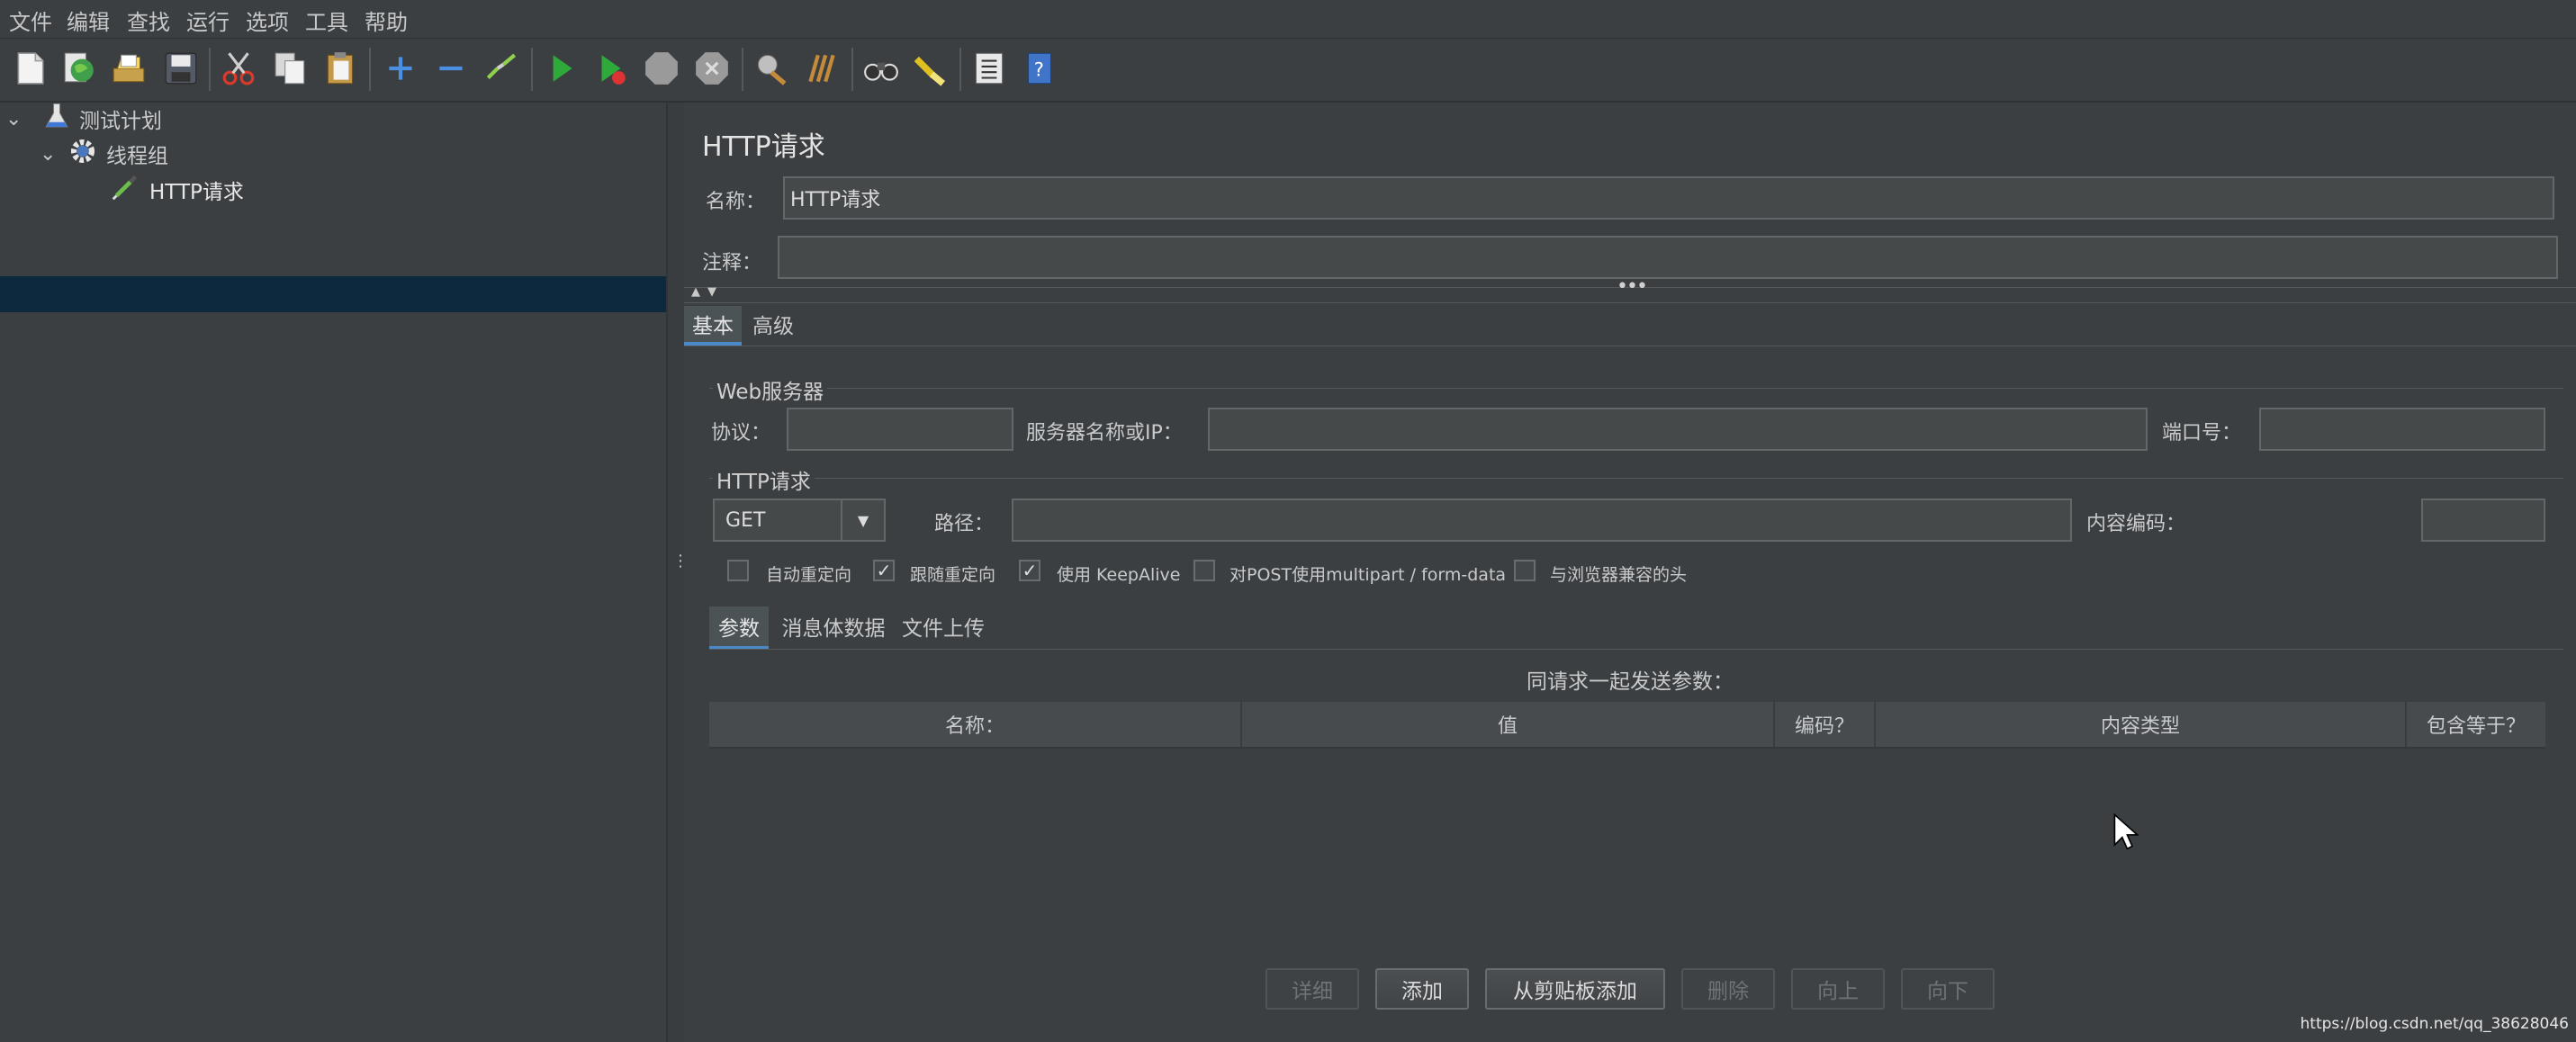 The width and height of the screenshot is (2576, 1042). What do you see at coordinates (1422, 989) in the screenshot?
I see `add-button: 添加` at bounding box center [1422, 989].